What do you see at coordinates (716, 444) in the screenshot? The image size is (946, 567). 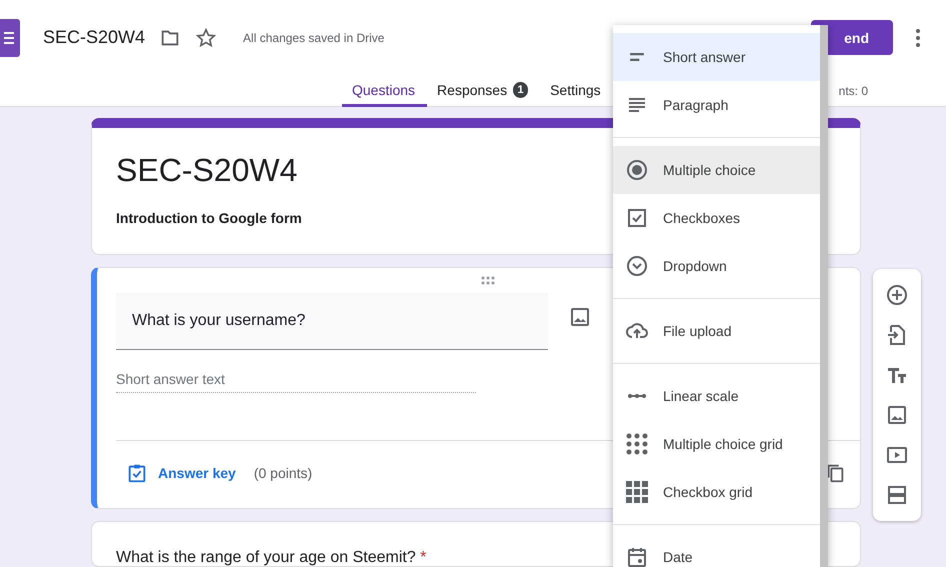 I see `menu-item: Multiple choice grid` at bounding box center [716, 444].